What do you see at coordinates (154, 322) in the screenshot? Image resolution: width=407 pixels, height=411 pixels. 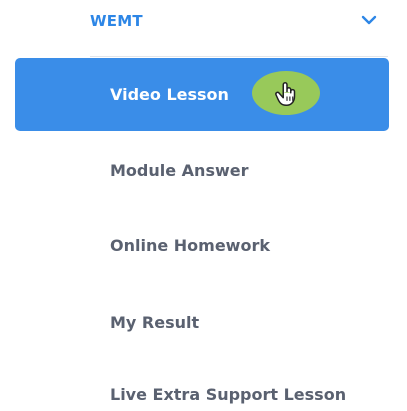 I see `menu-item-my-result: My Result` at bounding box center [154, 322].